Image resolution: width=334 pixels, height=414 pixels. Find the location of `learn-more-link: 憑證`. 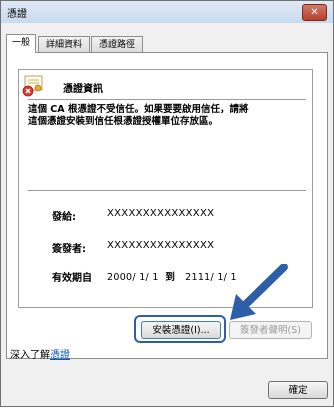

learn-more-link: 憑證 is located at coordinates (60, 355).